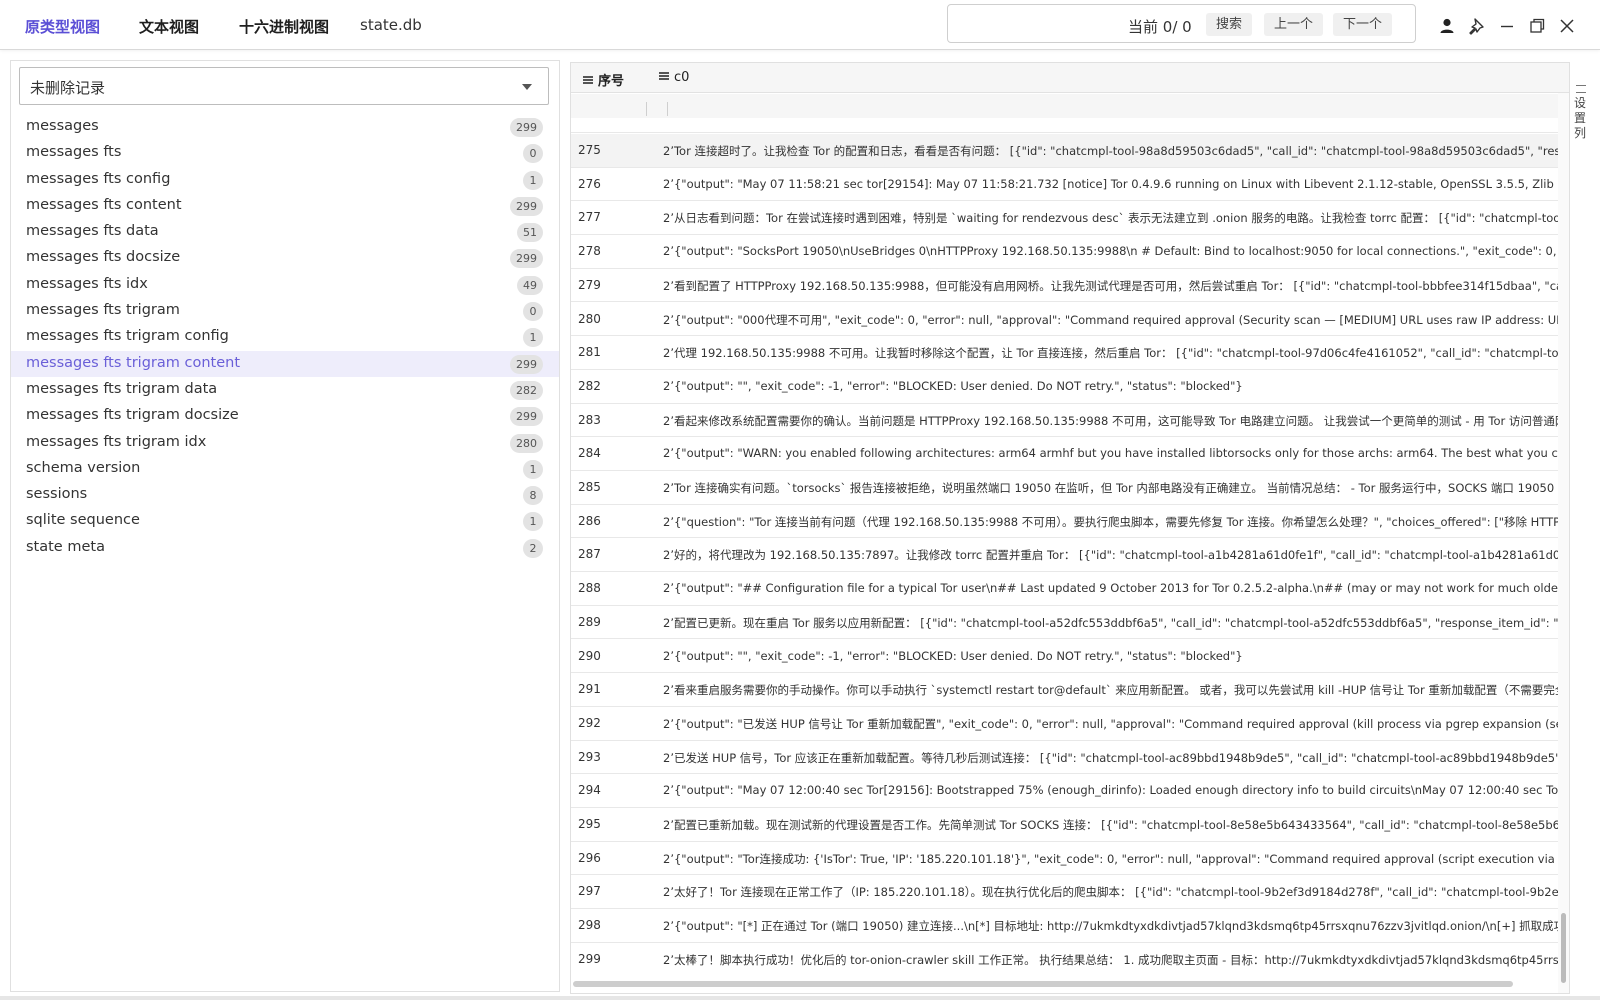  What do you see at coordinates (1583, 115) in the screenshot?
I see `column-settings-button: 设置列` at bounding box center [1583, 115].